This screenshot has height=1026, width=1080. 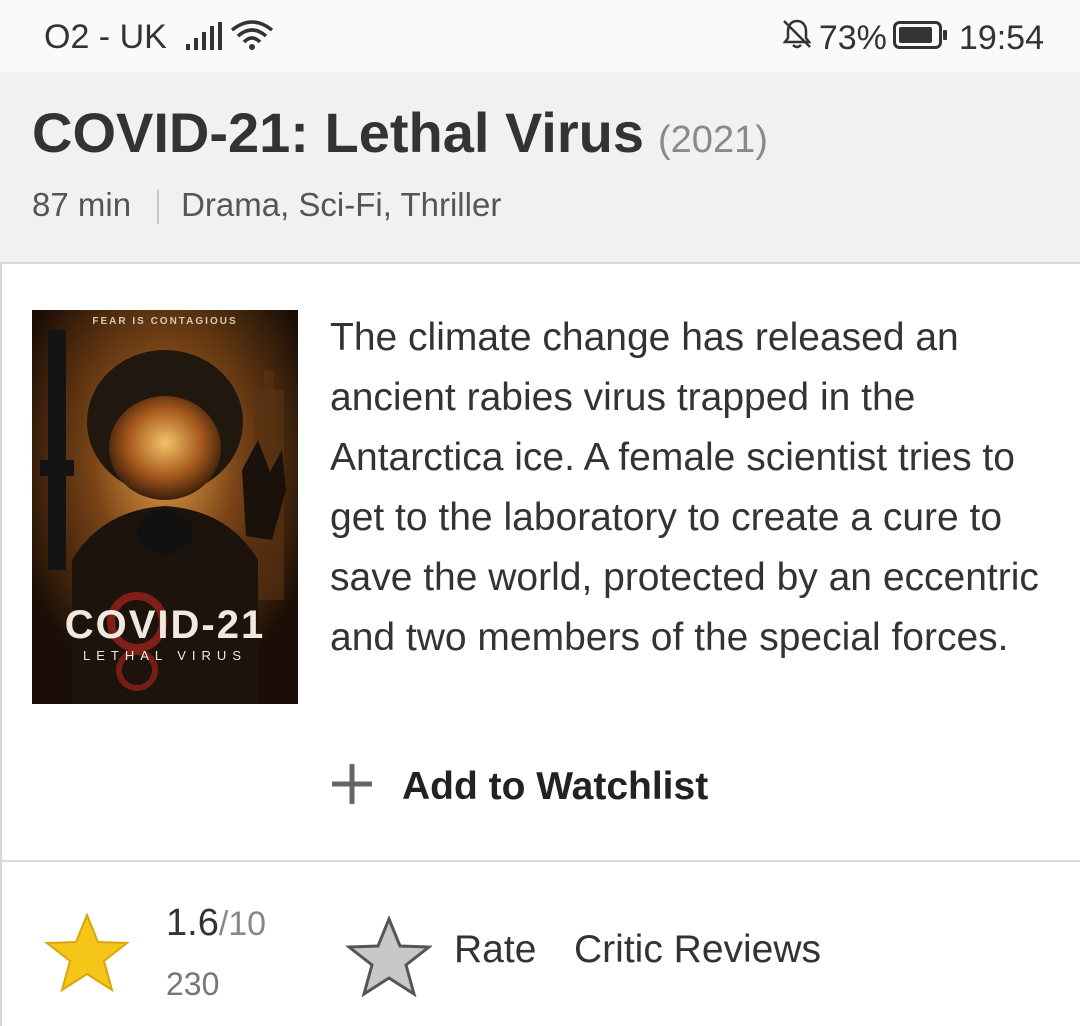 I want to click on status-bar: O2 - UK 73% 19:54, so click(x=540, y=36).